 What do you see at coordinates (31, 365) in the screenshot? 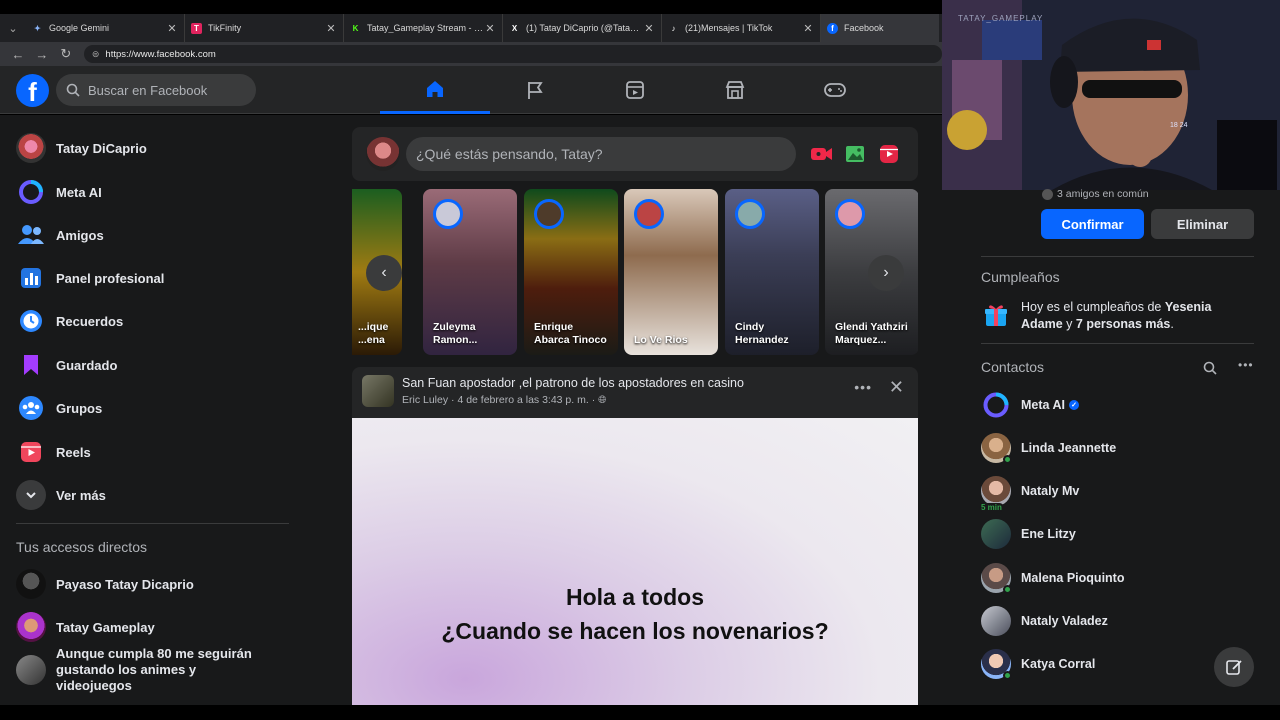
I see `bookmark-icon` at bounding box center [31, 365].